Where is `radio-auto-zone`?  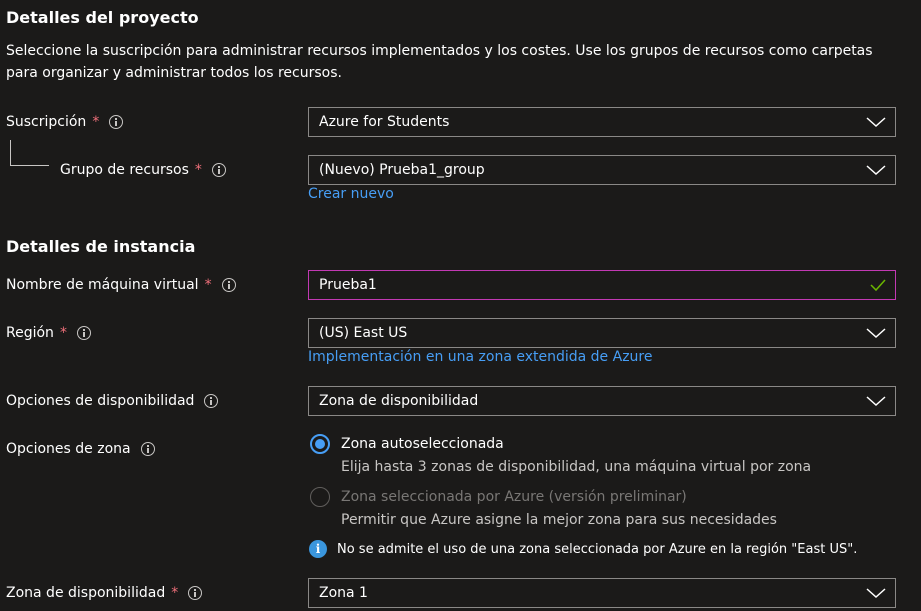
radio-auto-zone is located at coordinates (320, 444).